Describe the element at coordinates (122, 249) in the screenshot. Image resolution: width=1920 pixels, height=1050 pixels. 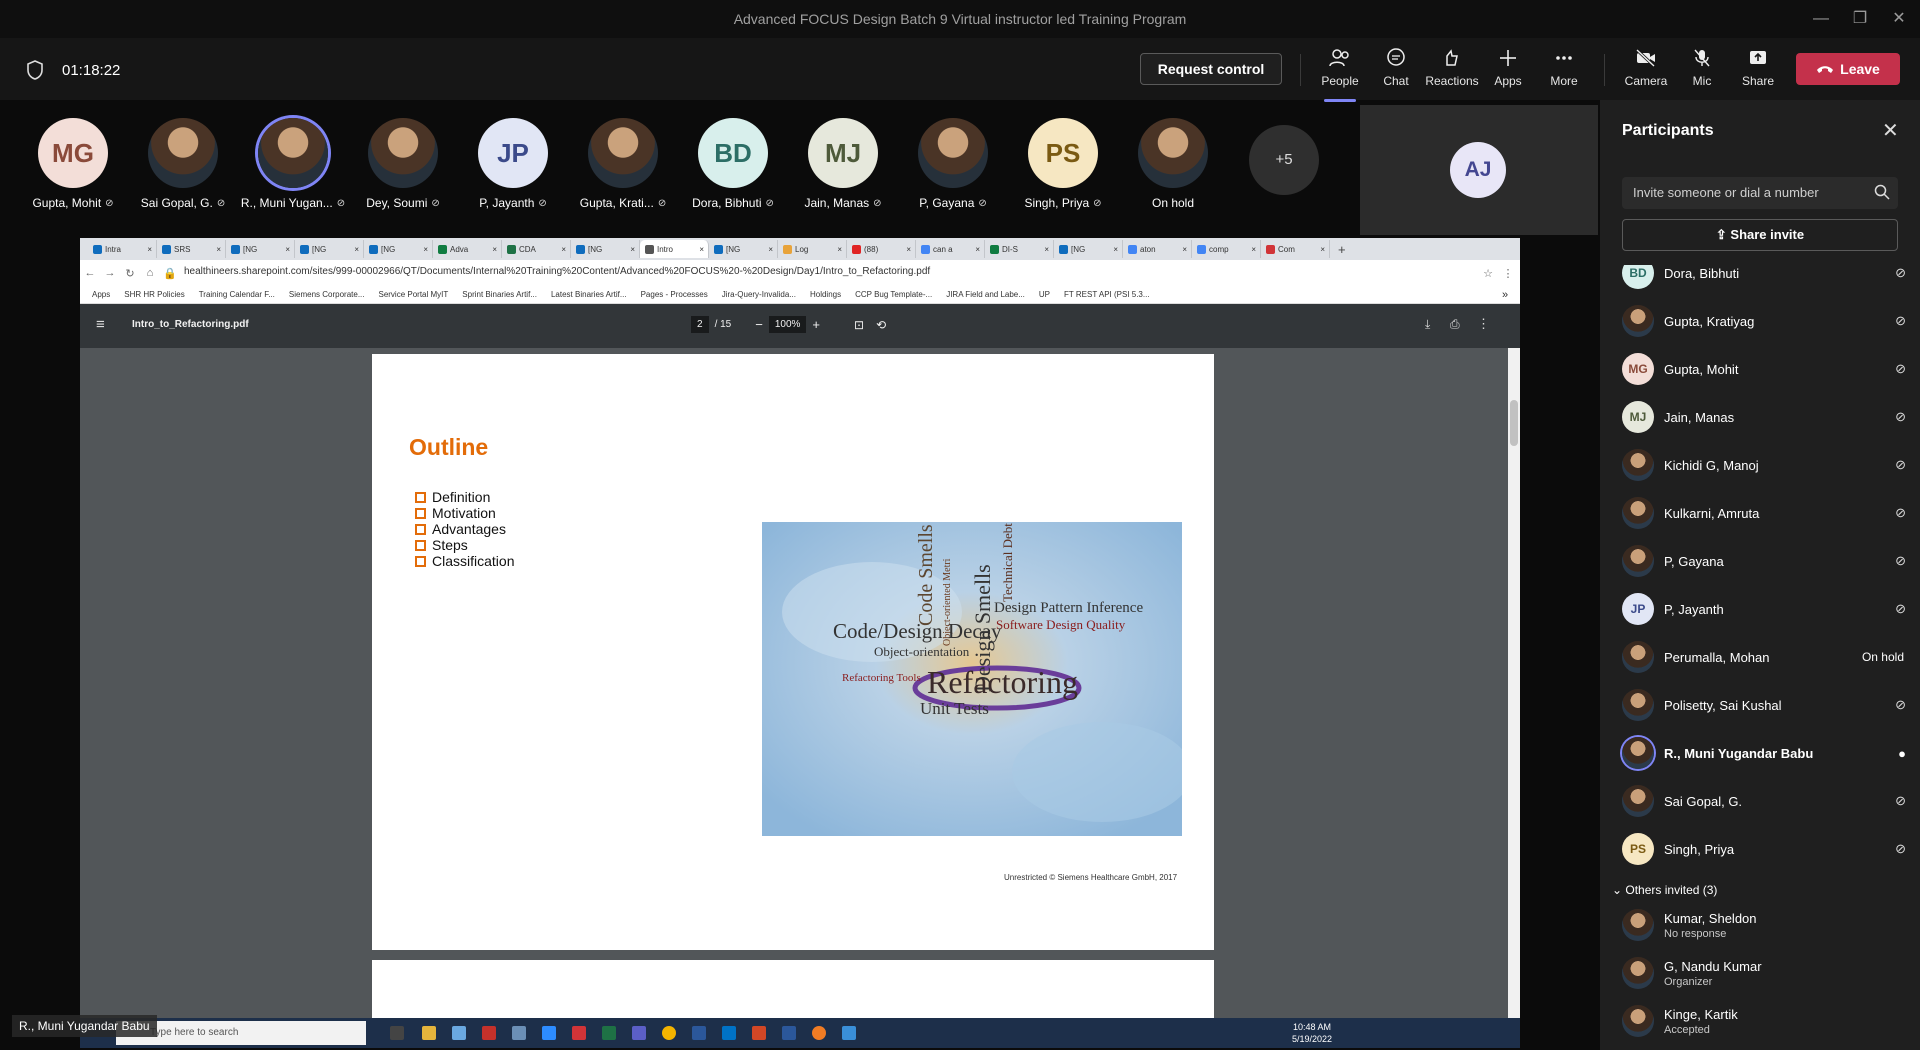
I see `browser-tab: Intra ×` at that location.